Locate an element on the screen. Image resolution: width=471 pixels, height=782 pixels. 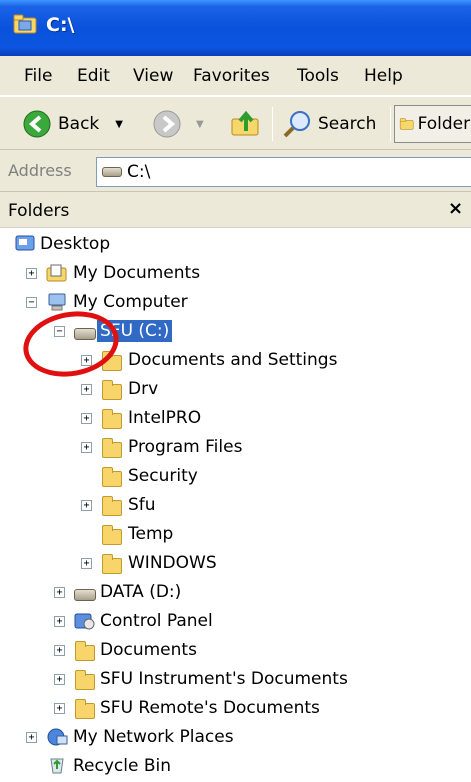
tree-label: SFU Remote's Documents is located at coordinates (210, 708).